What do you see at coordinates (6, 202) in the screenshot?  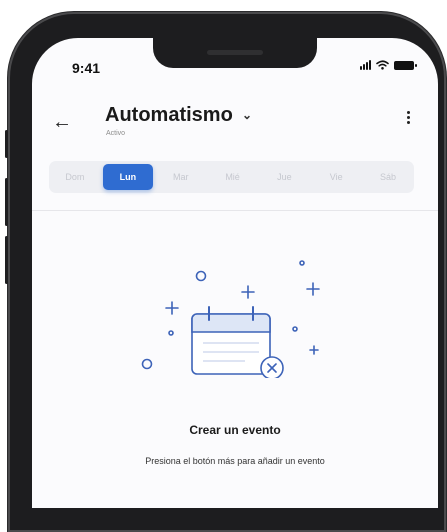 I see `volume-up-button` at bounding box center [6, 202].